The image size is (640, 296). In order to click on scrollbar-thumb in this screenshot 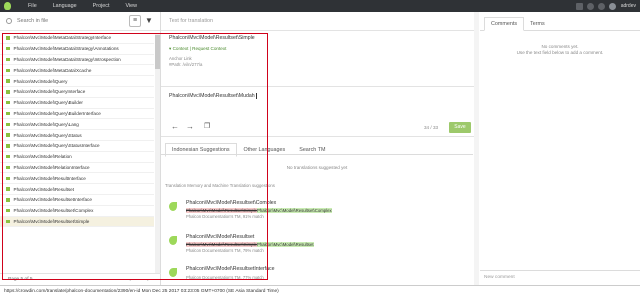, I will do `click(157, 52)`.